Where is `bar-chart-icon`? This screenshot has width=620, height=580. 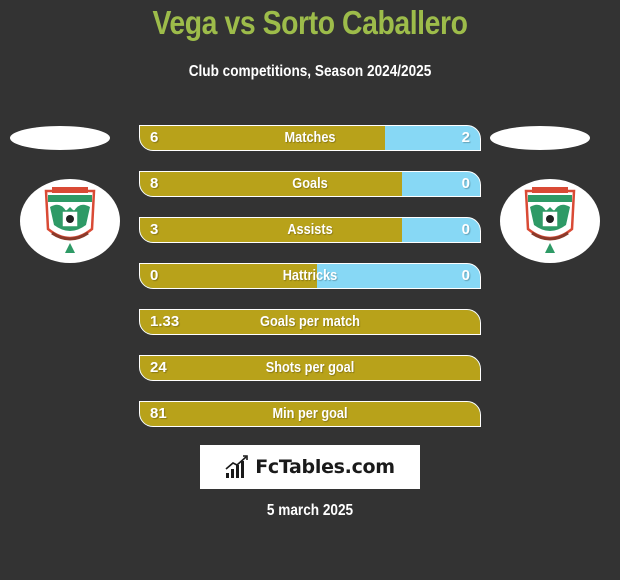
bar-chart-icon is located at coordinates (236, 466).